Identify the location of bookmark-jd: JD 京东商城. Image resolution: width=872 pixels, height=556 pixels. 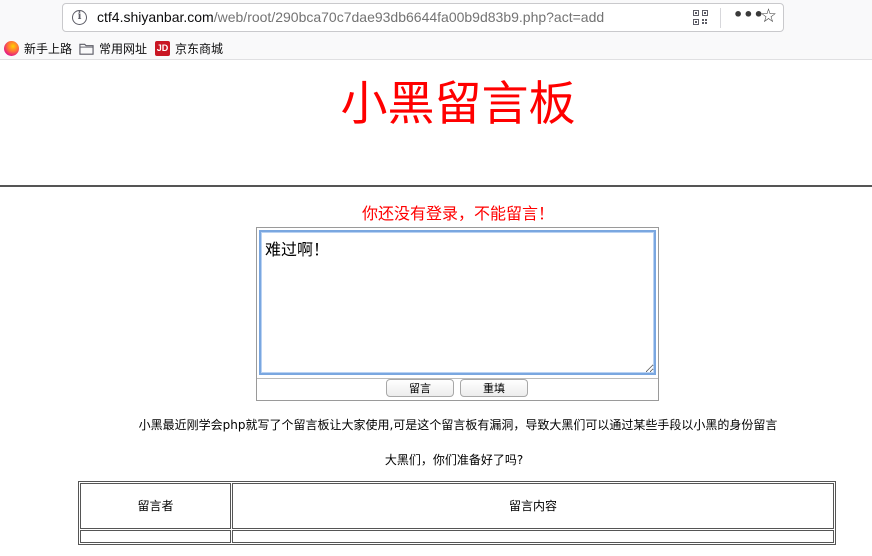
(189, 48).